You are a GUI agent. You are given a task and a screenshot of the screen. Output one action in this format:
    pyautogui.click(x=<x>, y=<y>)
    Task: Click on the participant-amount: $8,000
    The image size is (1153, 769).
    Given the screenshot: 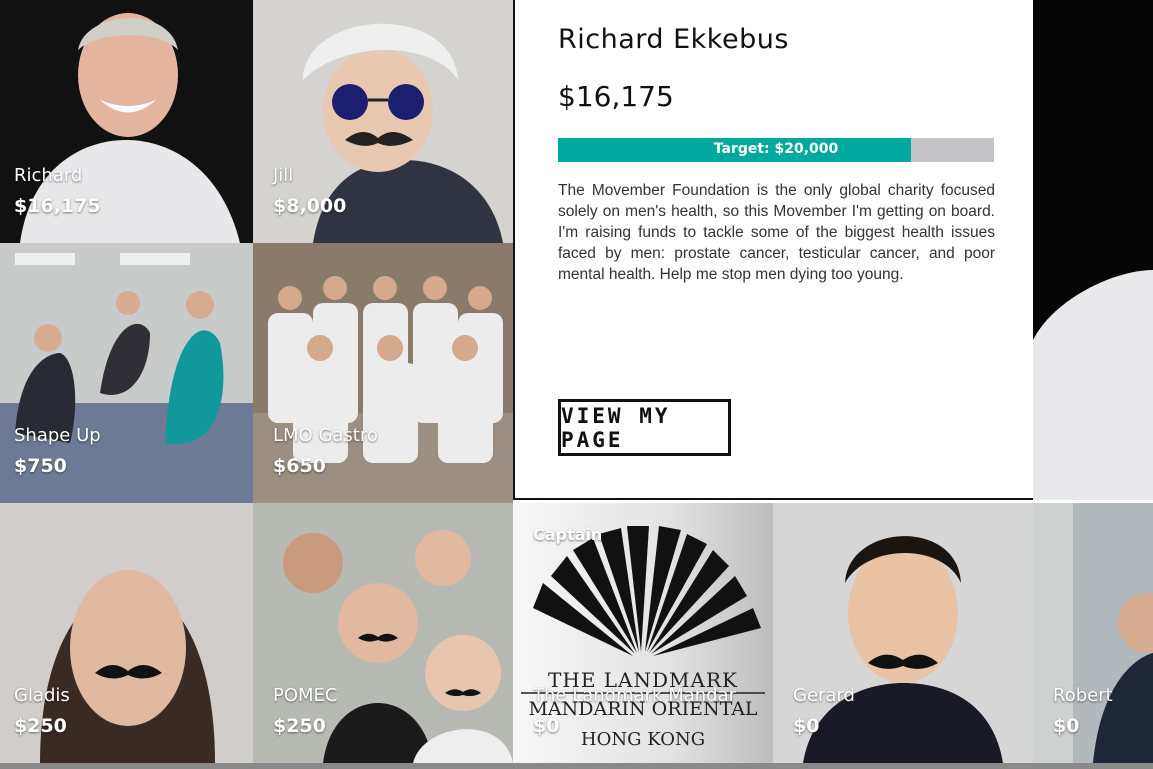 What is the action you would take?
    pyautogui.click(x=310, y=206)
    